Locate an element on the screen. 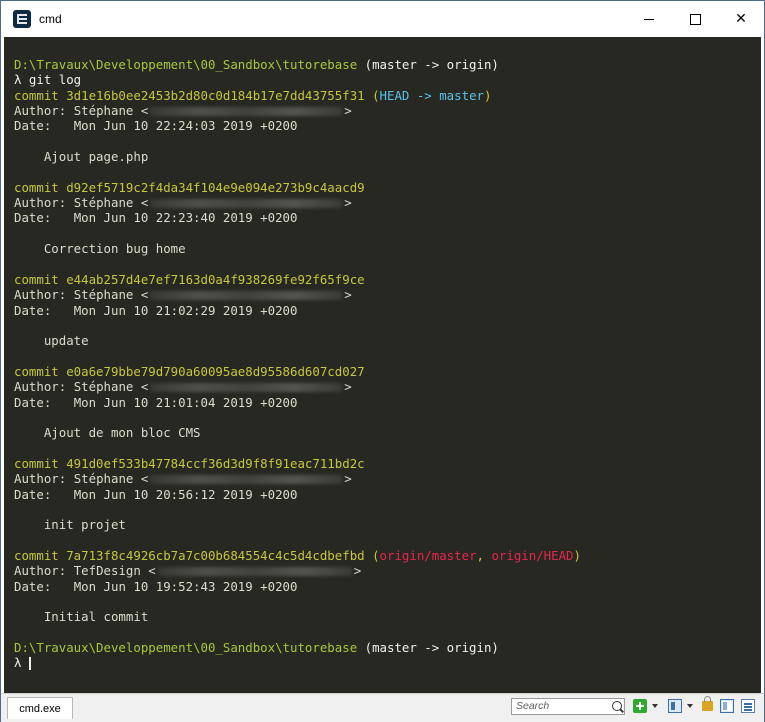 Image resolution: width=765 pixels, height=722 pixels. prompt-branch: (master -> origin) is located at coordinates (428, 64).